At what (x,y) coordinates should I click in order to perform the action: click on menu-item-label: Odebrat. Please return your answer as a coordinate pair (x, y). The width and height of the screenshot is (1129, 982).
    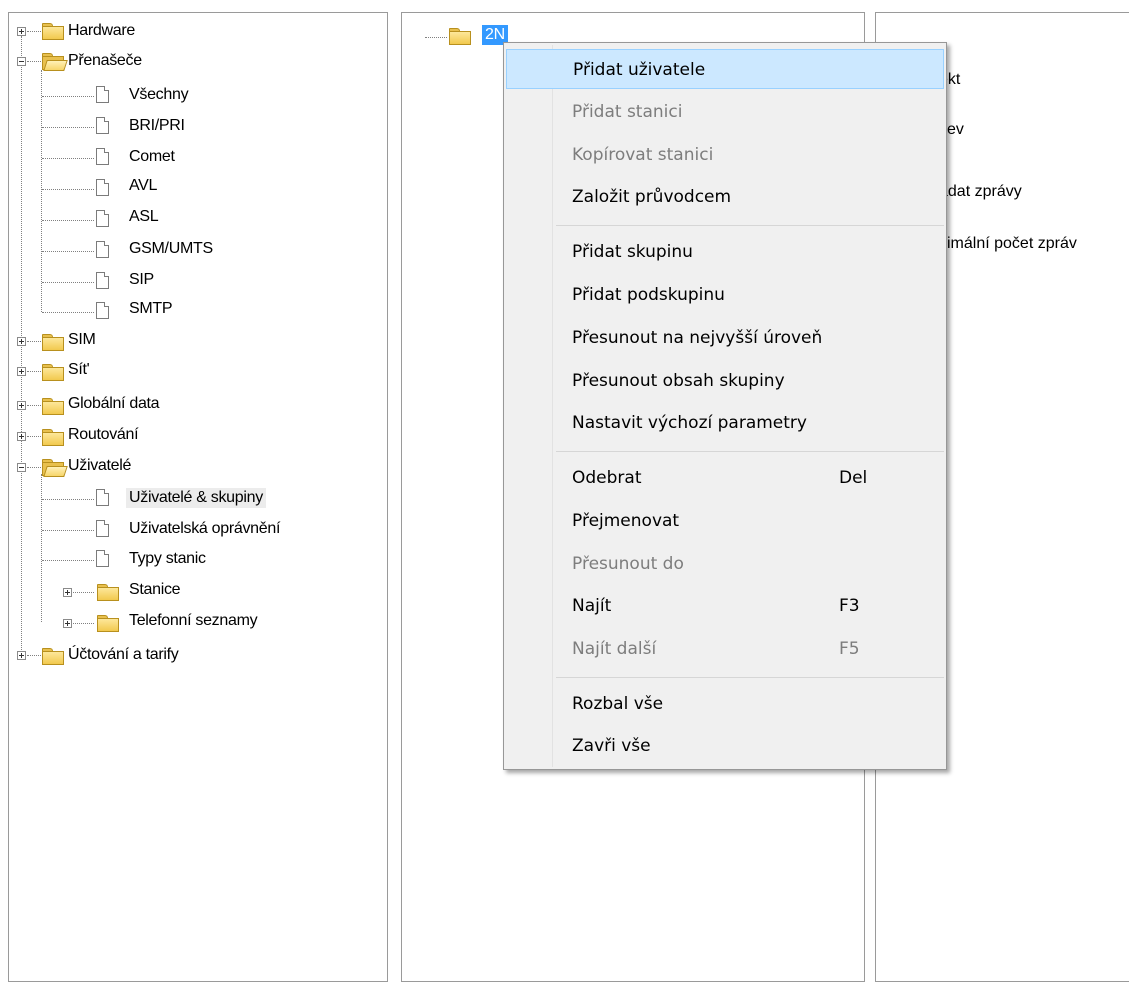
    Looking at the image, I should click on (607, 478).